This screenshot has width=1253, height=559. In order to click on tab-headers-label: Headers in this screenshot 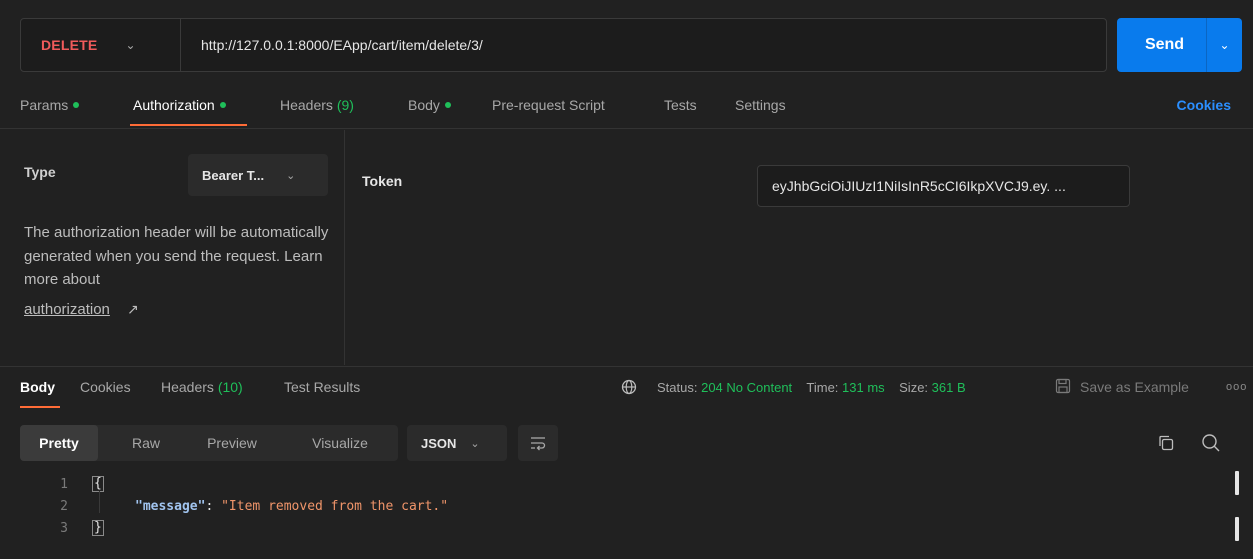, I will do `click(306, 105)`.